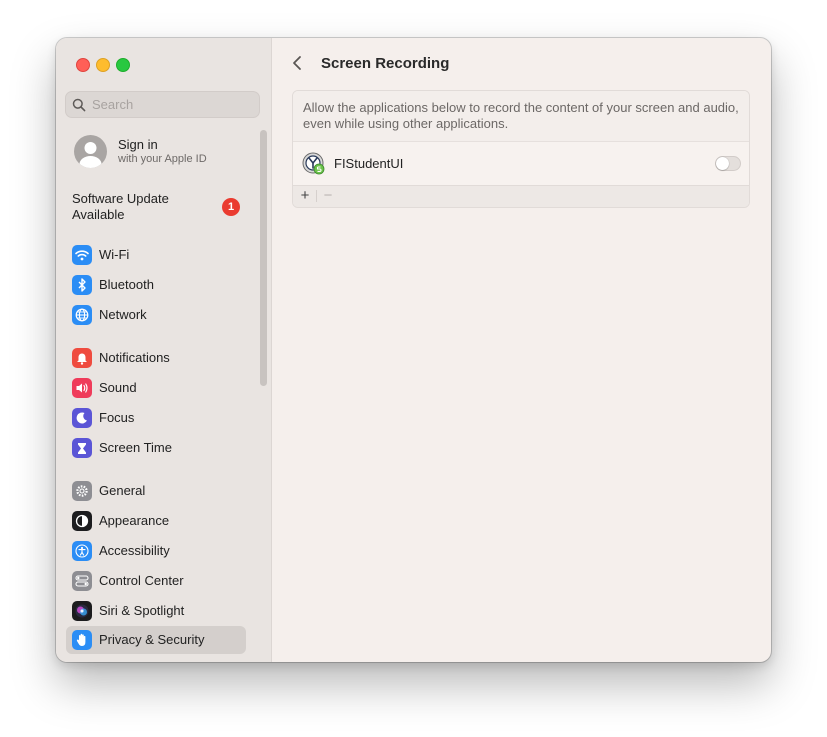  Describe the element at coordinates (385, 63) in the screenshot. I see `page-title: Screen Recording` at that location.